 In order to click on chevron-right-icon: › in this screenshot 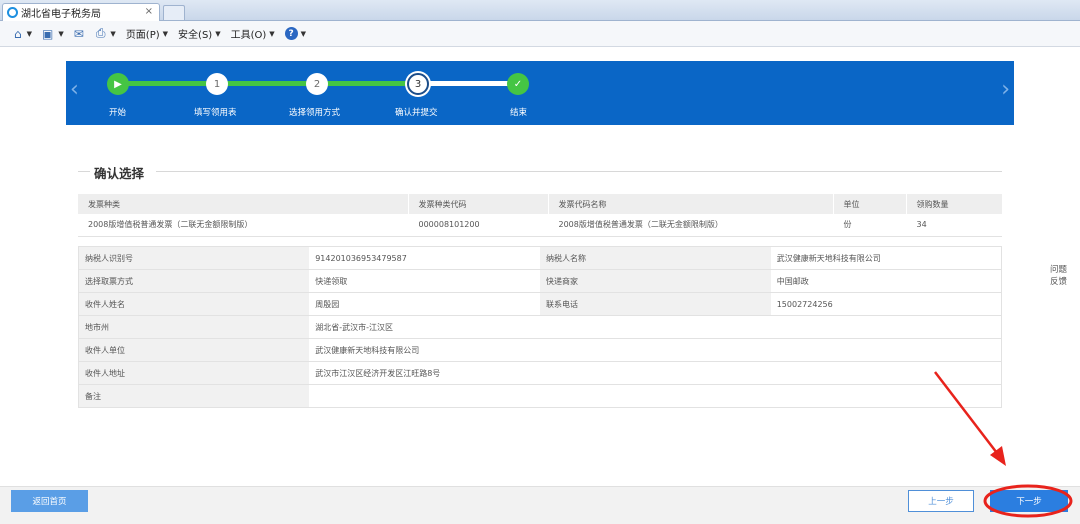, I will do `click(1005, 89)`.